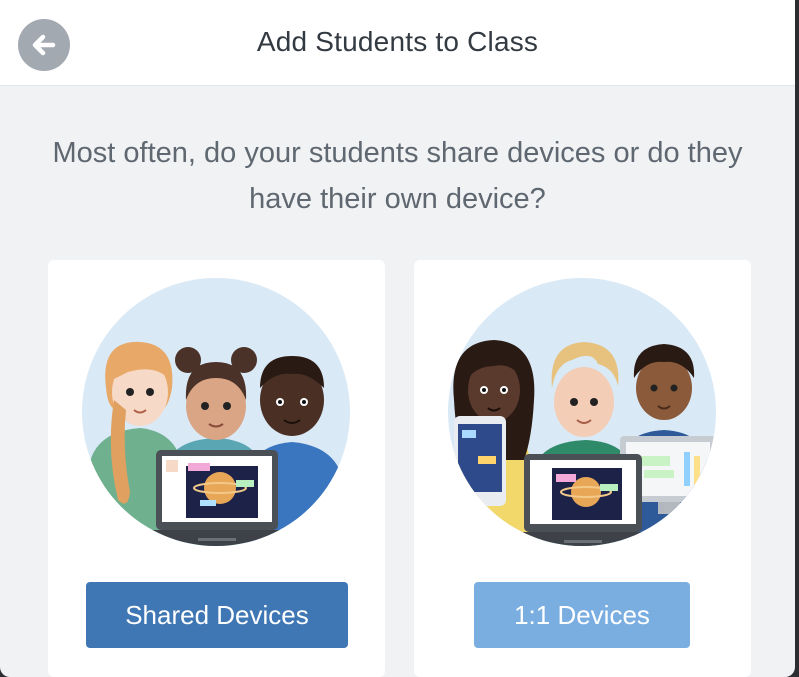  What do you see at coordinates (582, 412) in the screenshot?
I see `one-to-one-devices-illustration` at bounding box center [582, 412].